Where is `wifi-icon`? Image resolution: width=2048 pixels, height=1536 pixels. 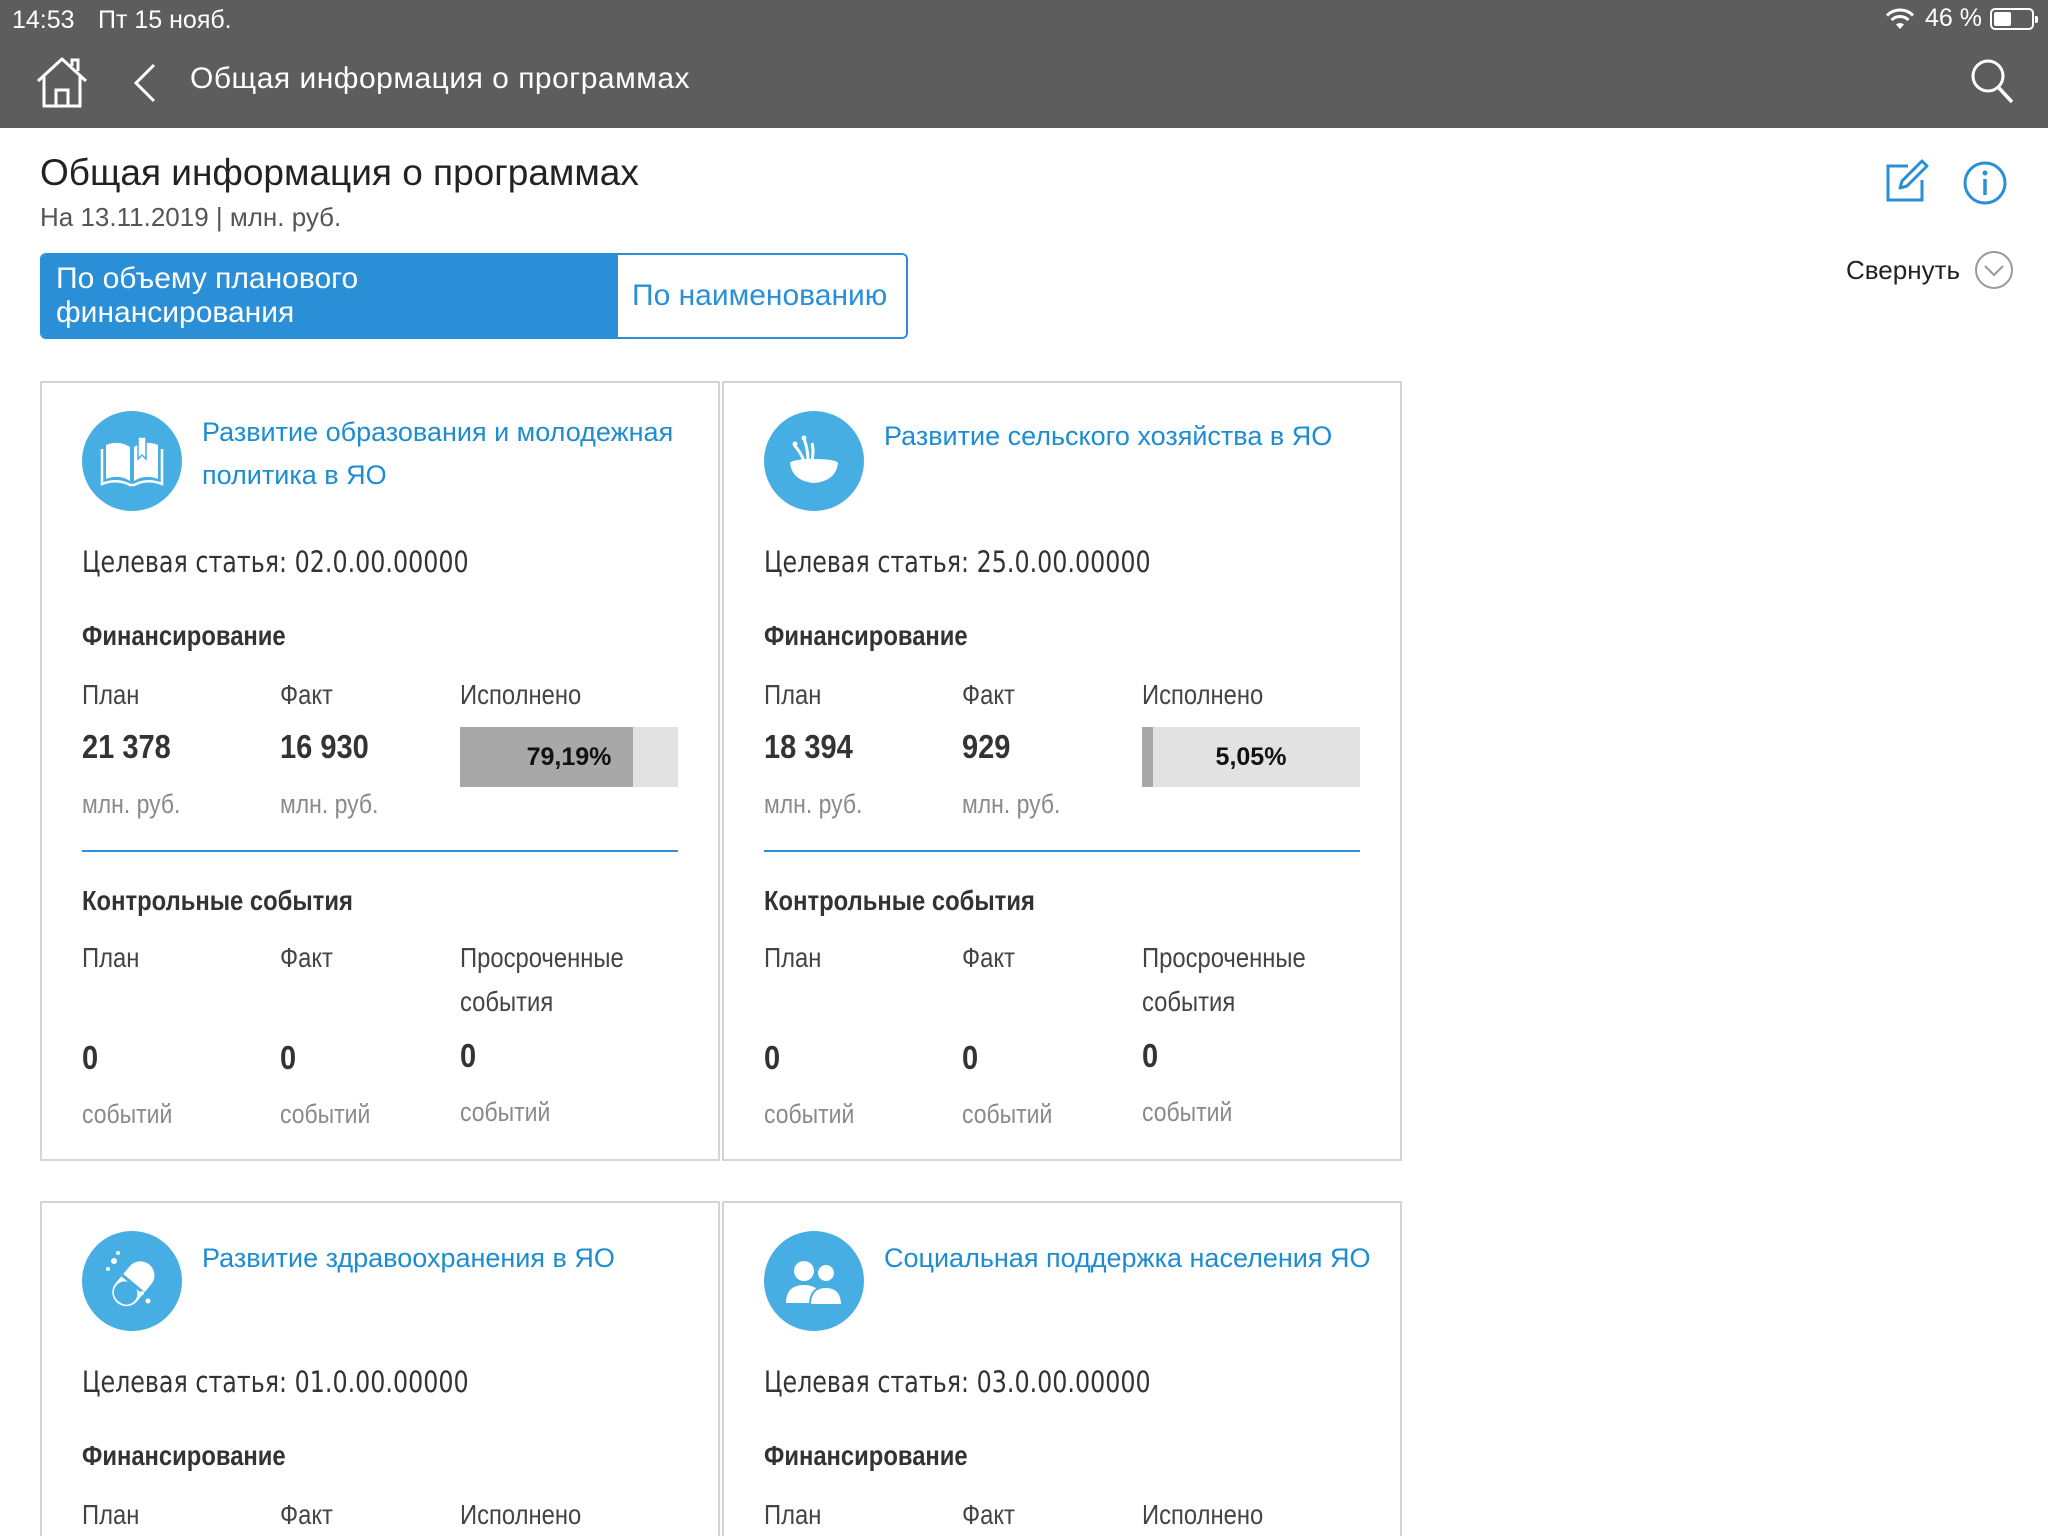 wifi-icon is located at coordinates (1900, 18).